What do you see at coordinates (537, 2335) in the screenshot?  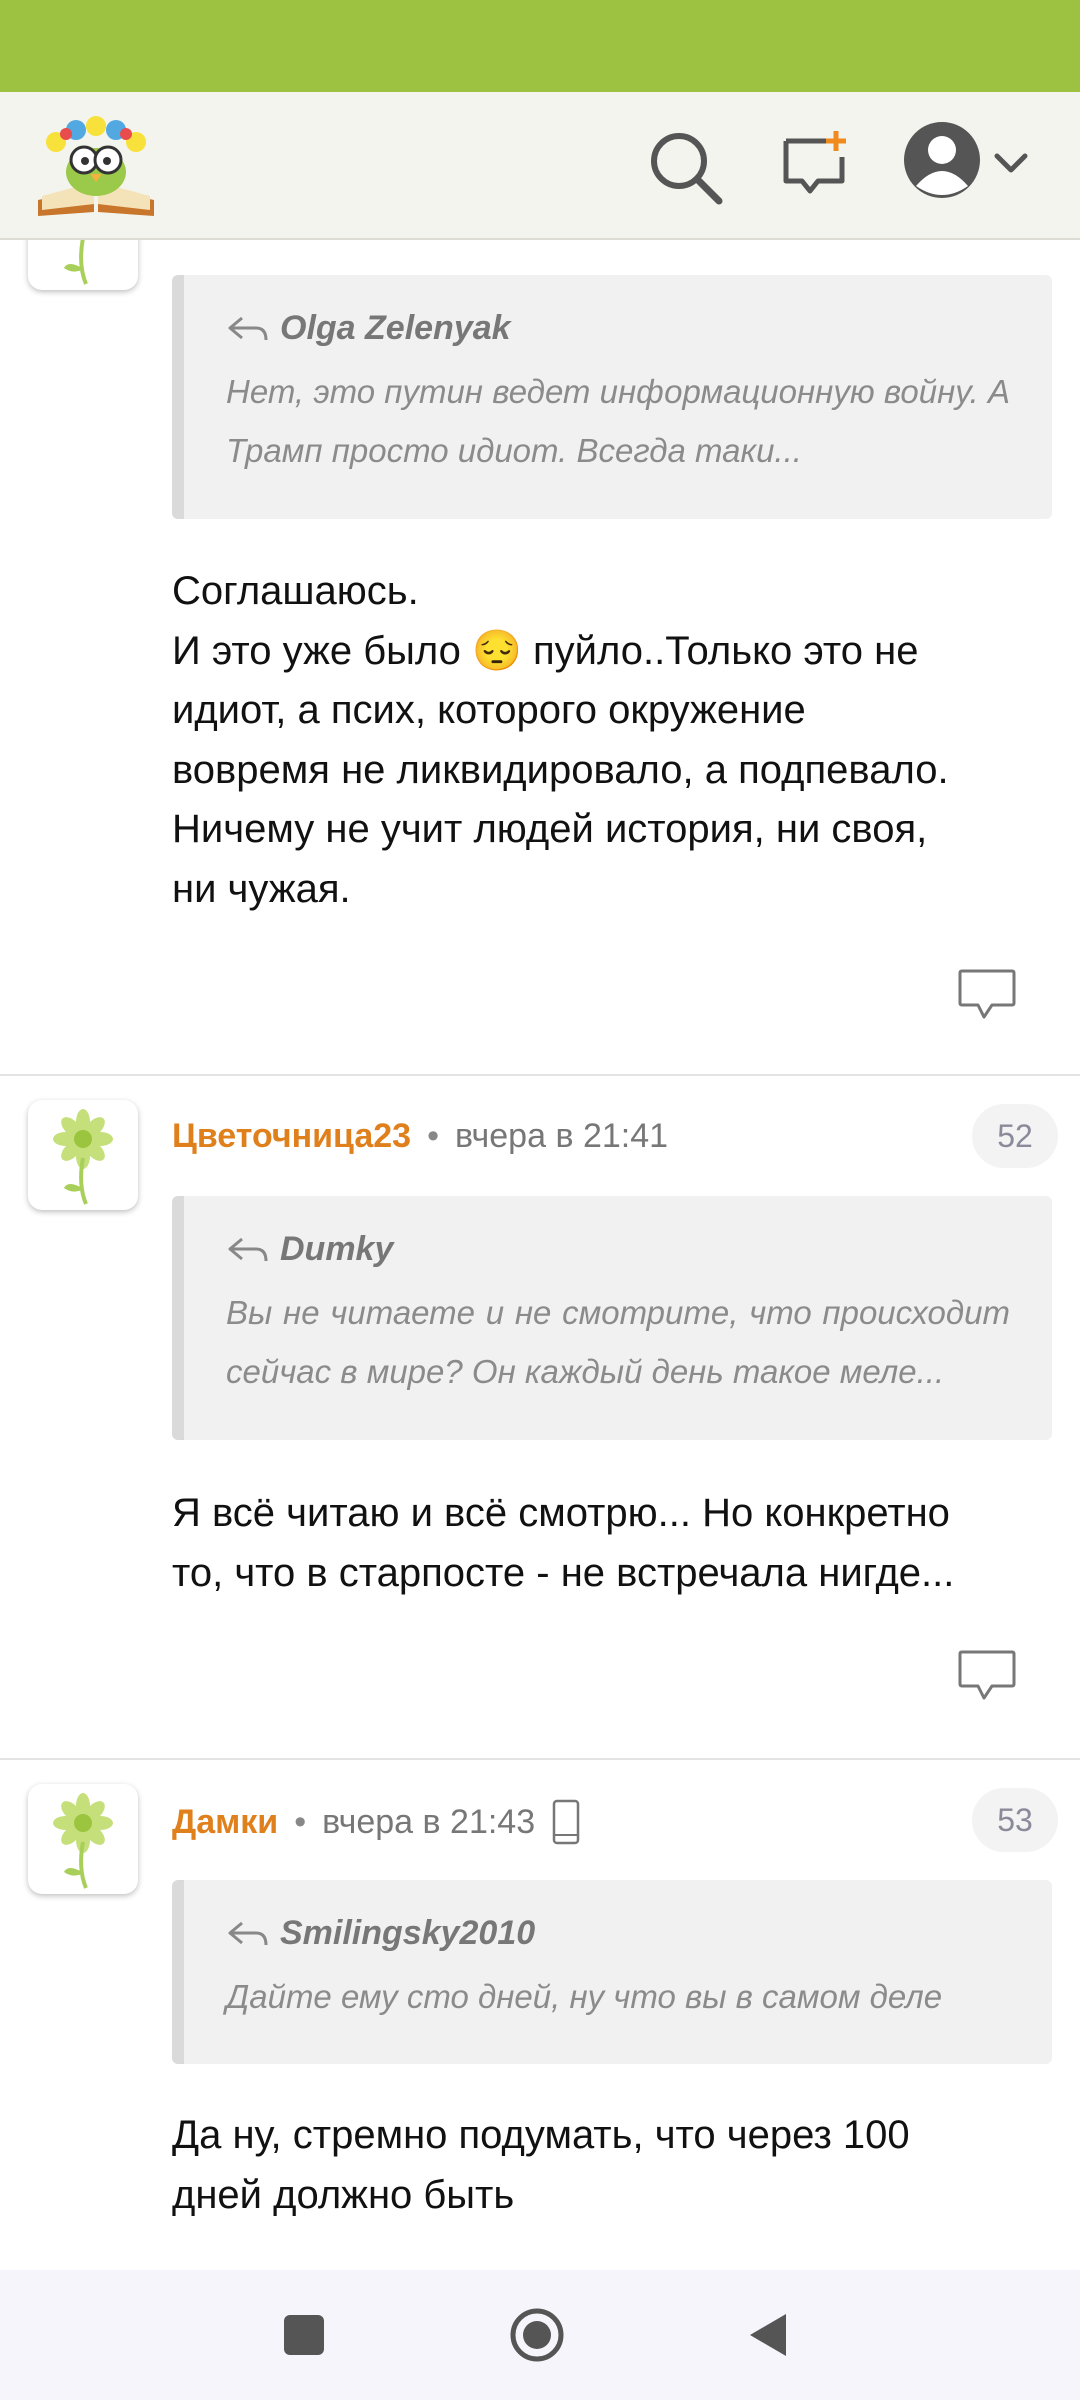 I see `circle-home-icon` at bounding box center [537, 2335].